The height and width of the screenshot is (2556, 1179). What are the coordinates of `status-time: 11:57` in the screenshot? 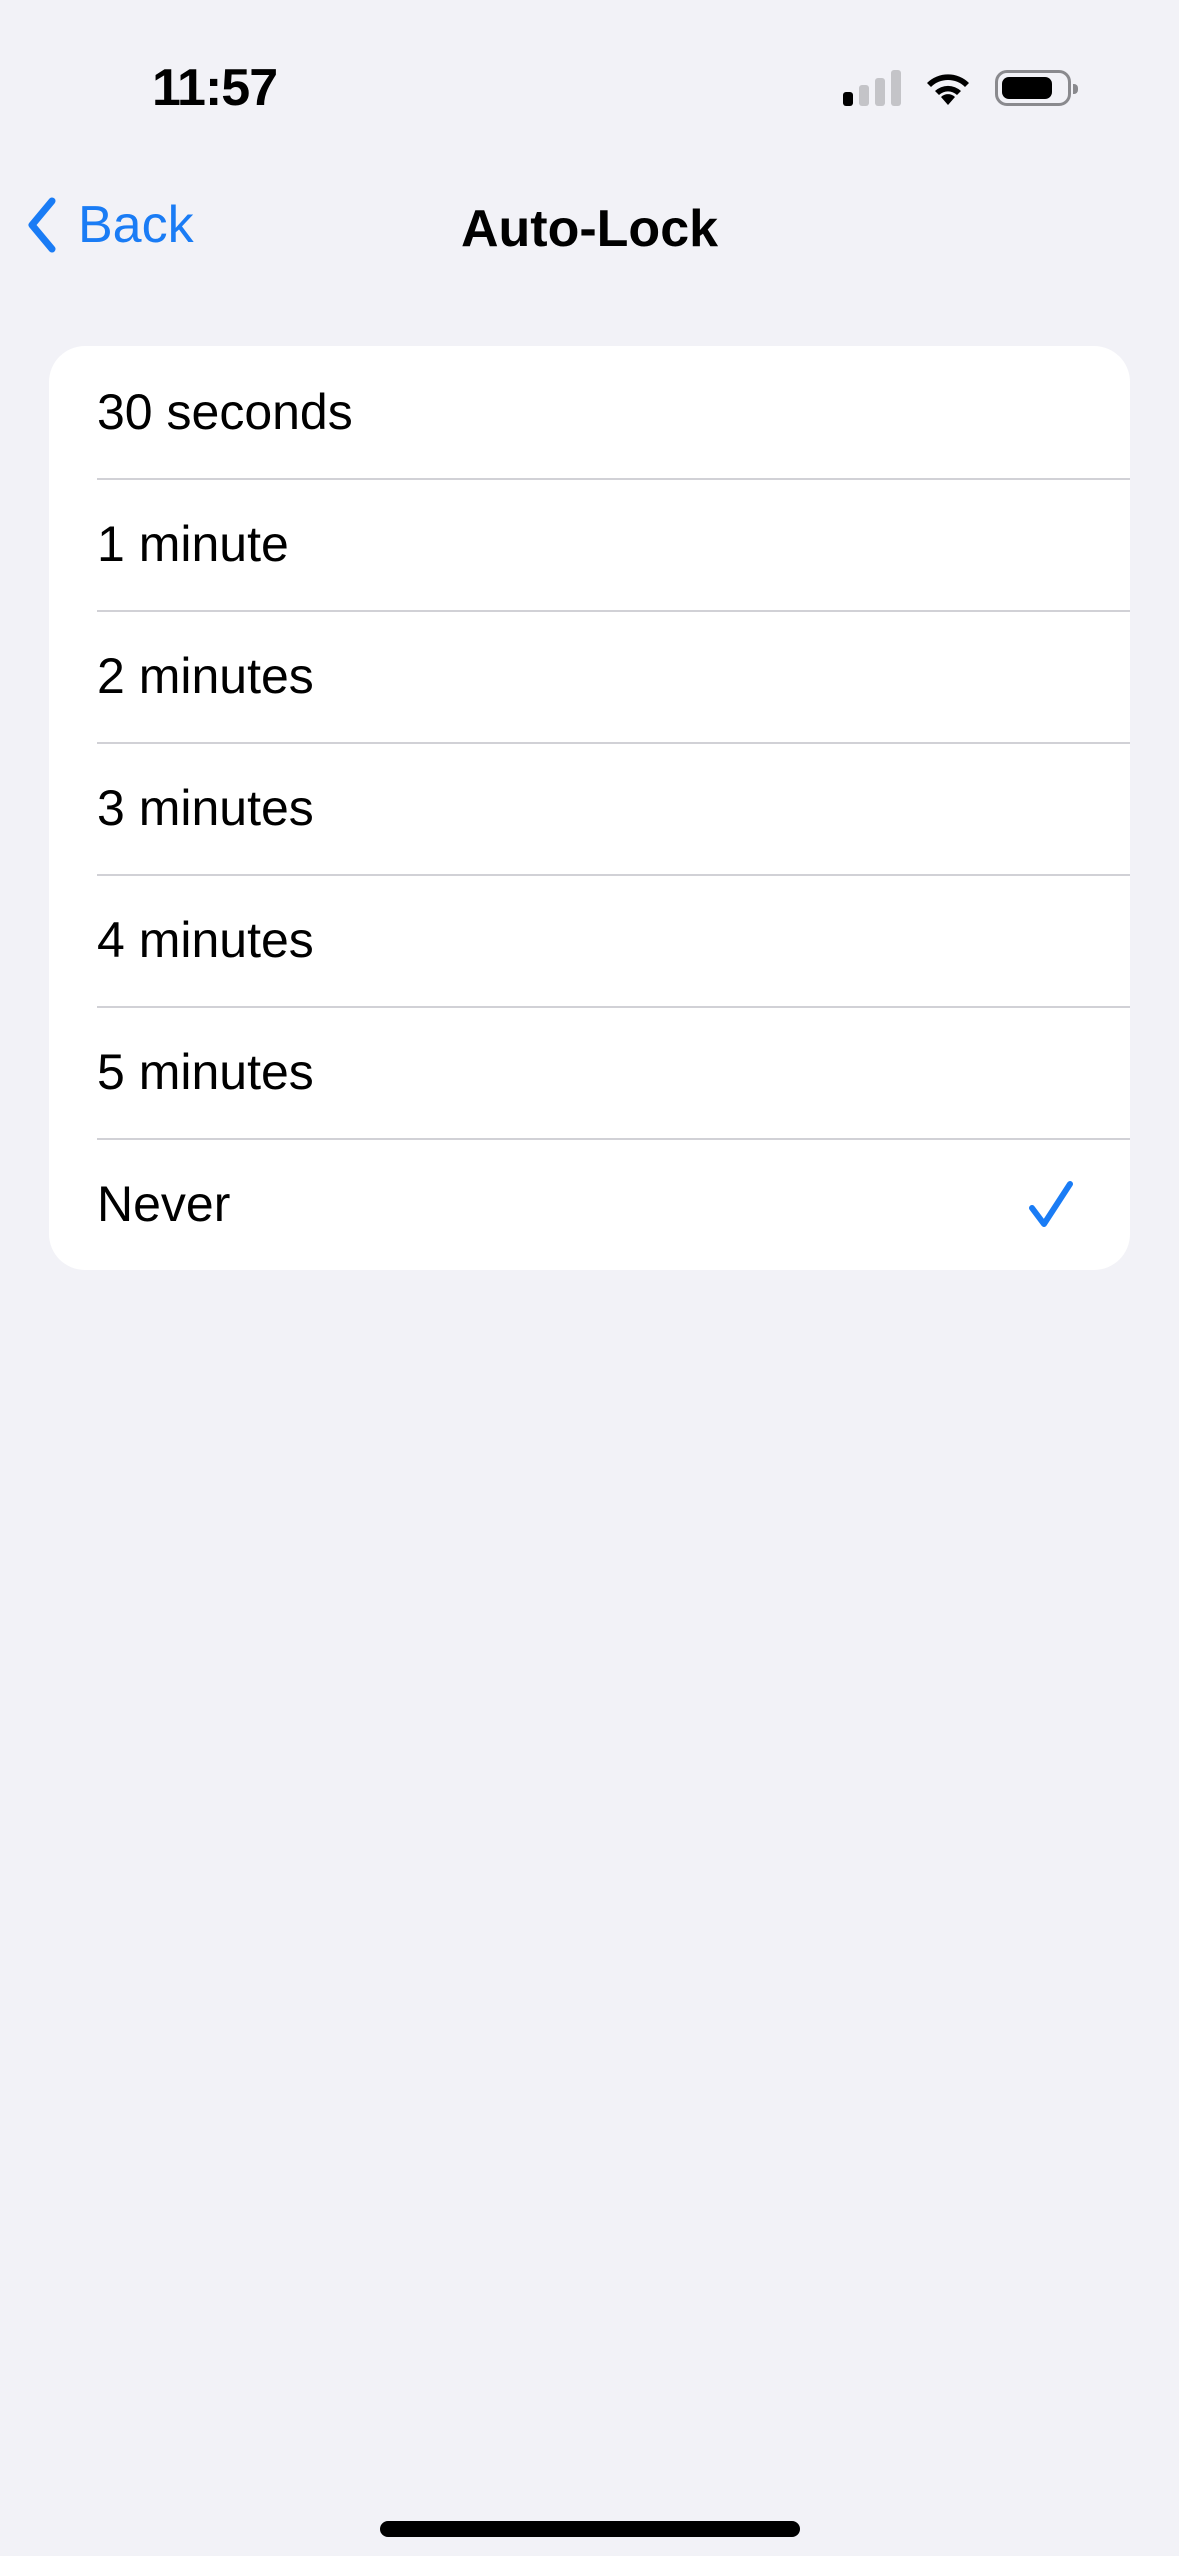 It's located at (215, 88).